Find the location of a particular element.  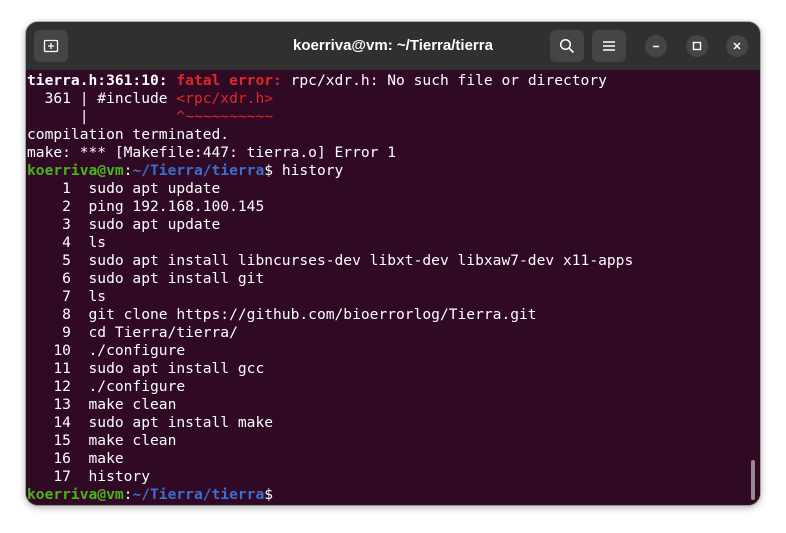

menu-button is located at coordinates (609, 46).